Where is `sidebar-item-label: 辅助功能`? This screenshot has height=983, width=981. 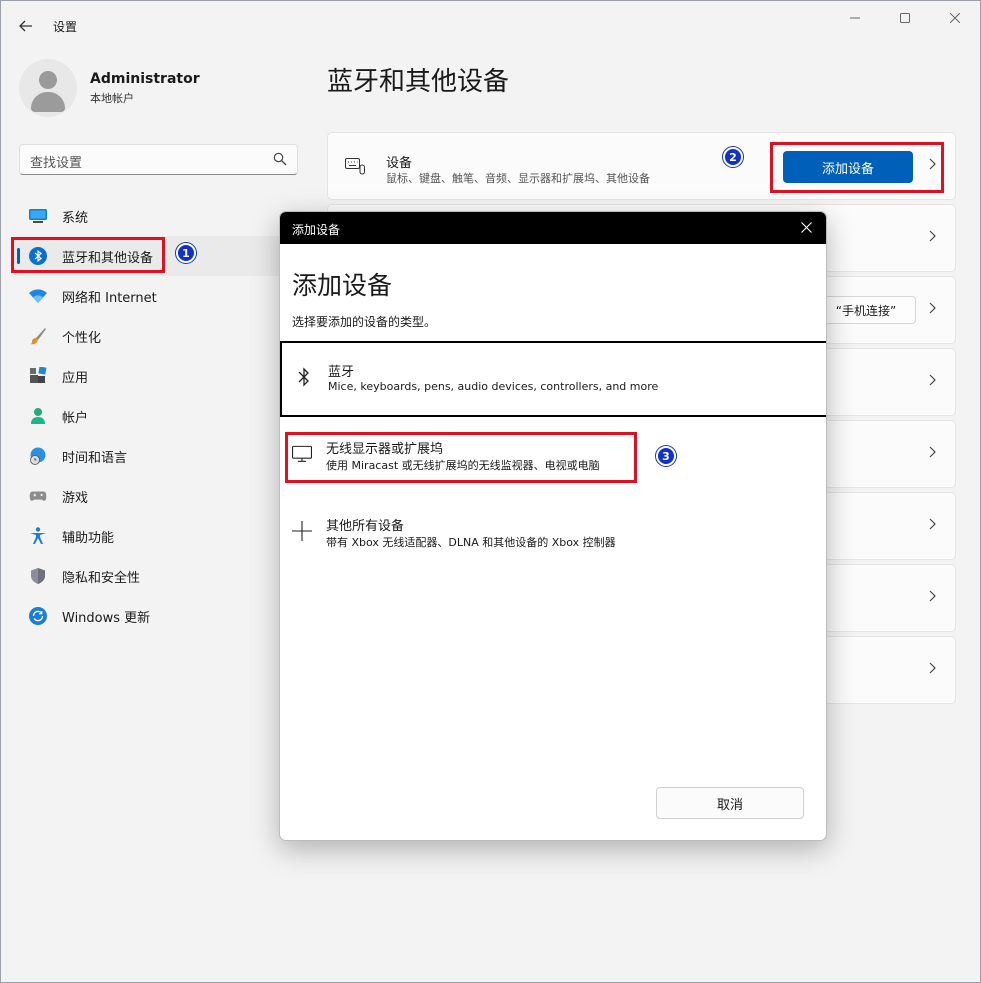 sidebar-item-label: 辅助功能 is located at coordinates (88, 538).